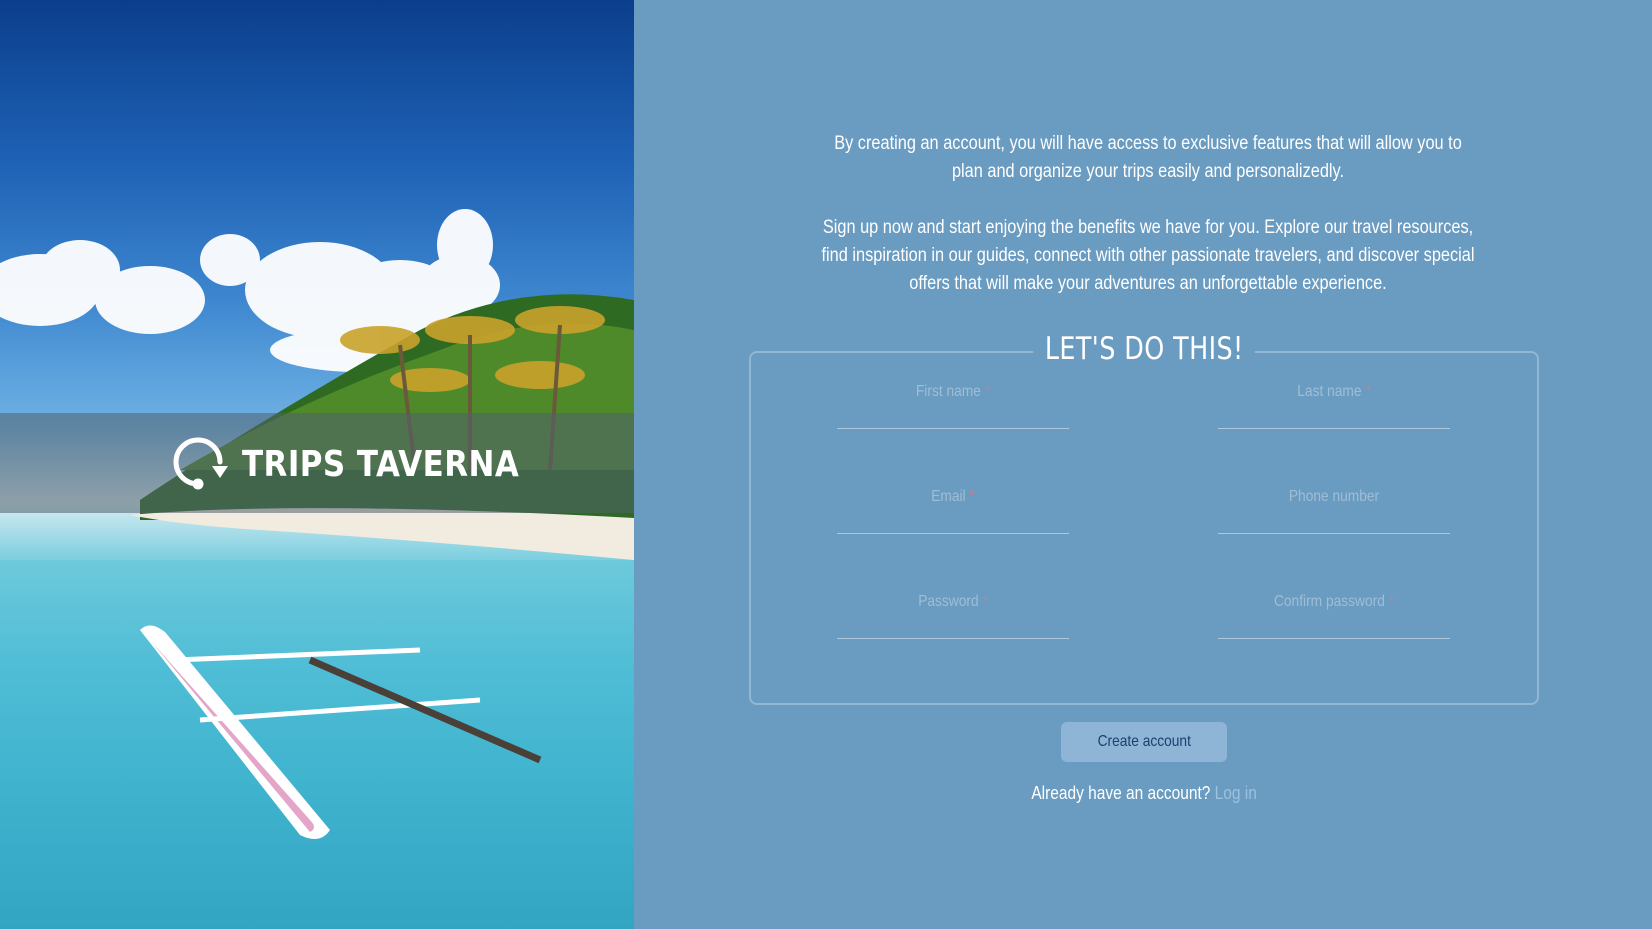  I want to click on login-link: Log in, so click(1236, 793).